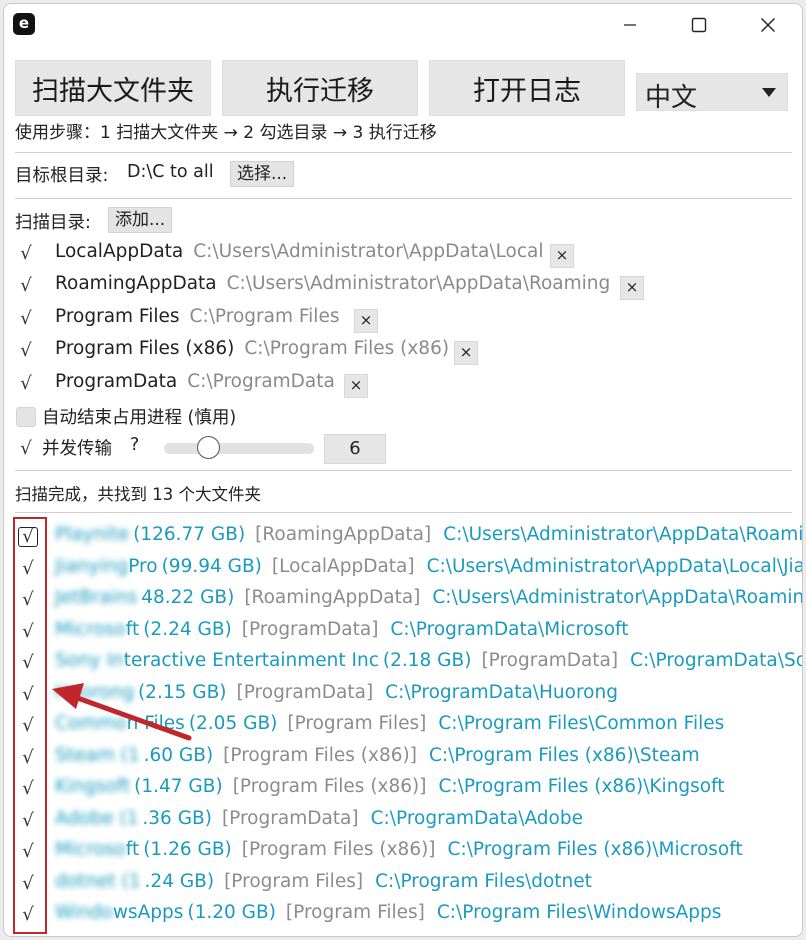 This screenshot has height=940, width=806. What do you see at coordinates (122, 712) in the screenshot?
I see `annotation-arrow-icon` at bounding box center [122, 712].